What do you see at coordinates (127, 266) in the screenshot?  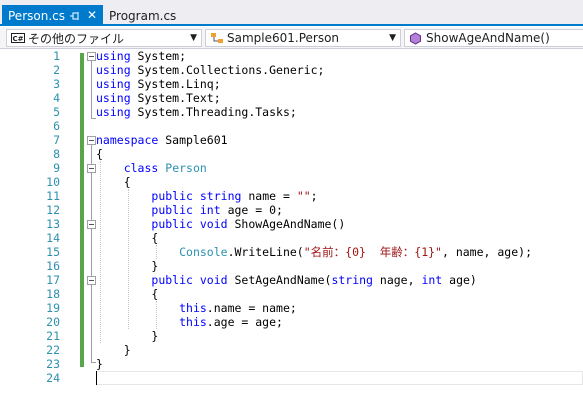 I see `code-line-16: }` at bounding box center [127, 266].